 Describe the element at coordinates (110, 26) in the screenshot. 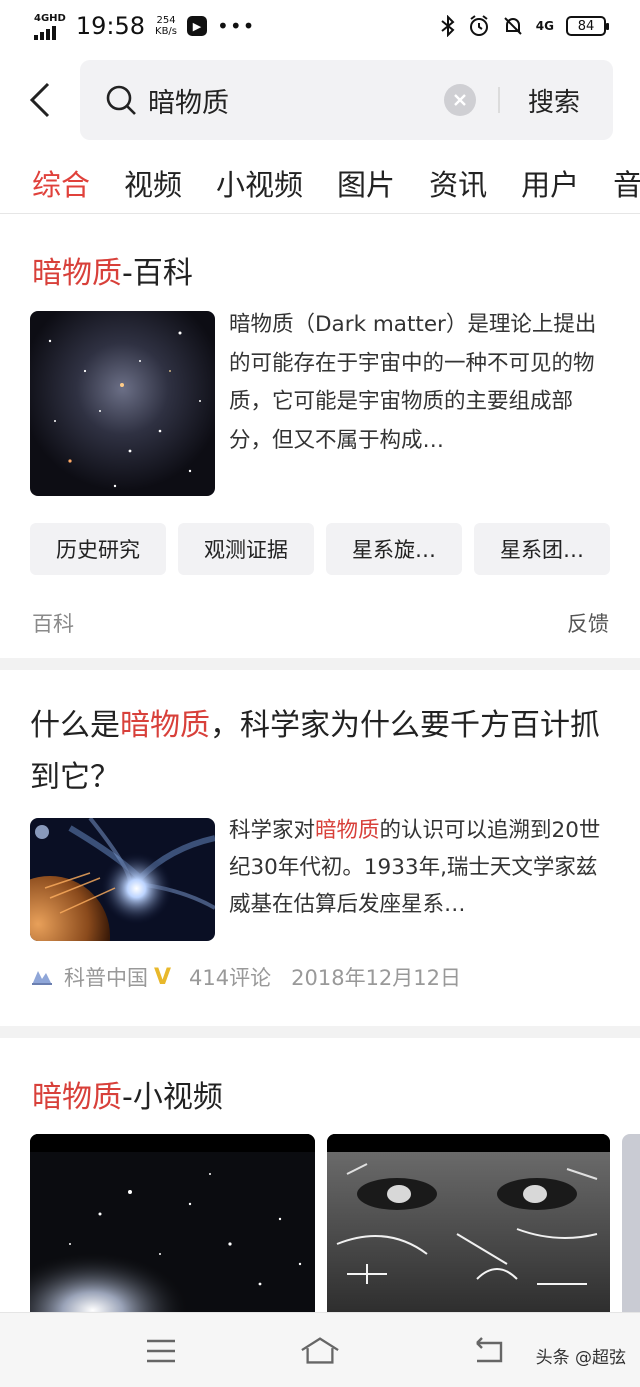

I see `clock: 19:58` at that location.